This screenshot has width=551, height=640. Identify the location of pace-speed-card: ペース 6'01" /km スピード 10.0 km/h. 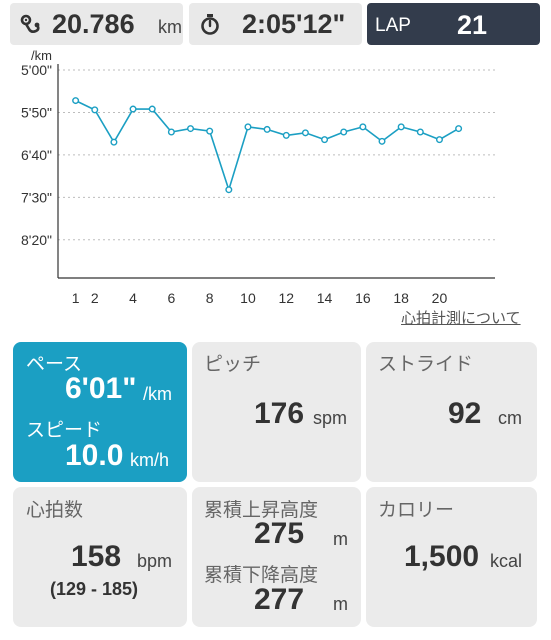
(100, 412).